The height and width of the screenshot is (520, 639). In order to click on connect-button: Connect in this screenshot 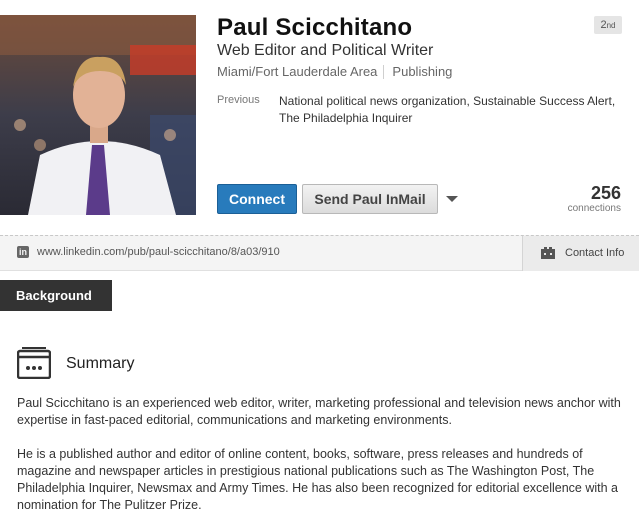, I will do `click(257, 199)`.